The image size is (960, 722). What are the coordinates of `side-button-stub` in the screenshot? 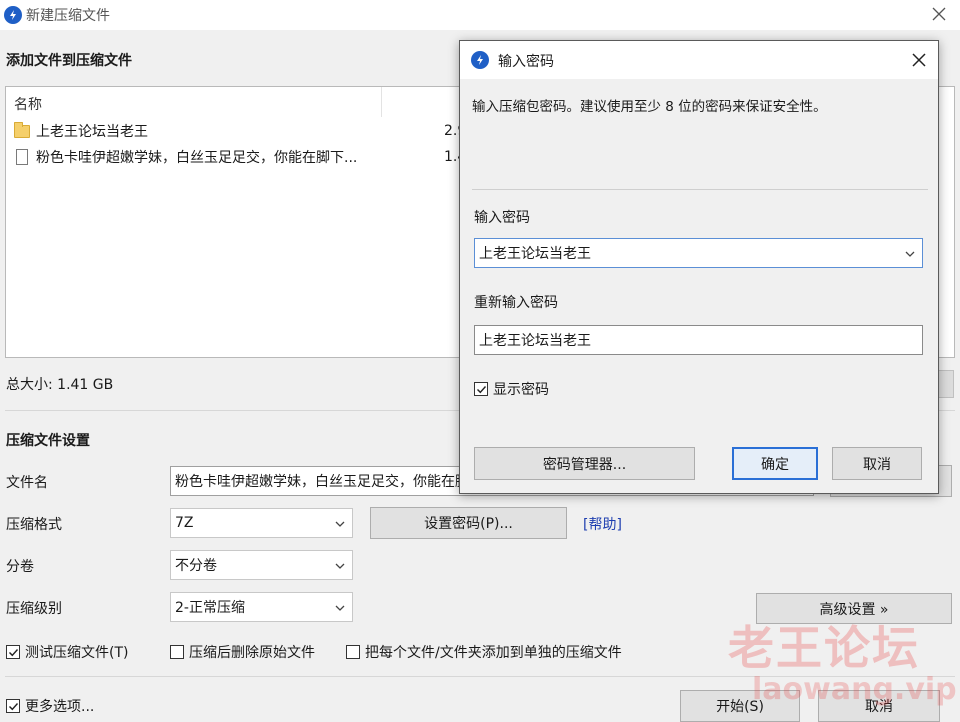 It's located at (946, 384).